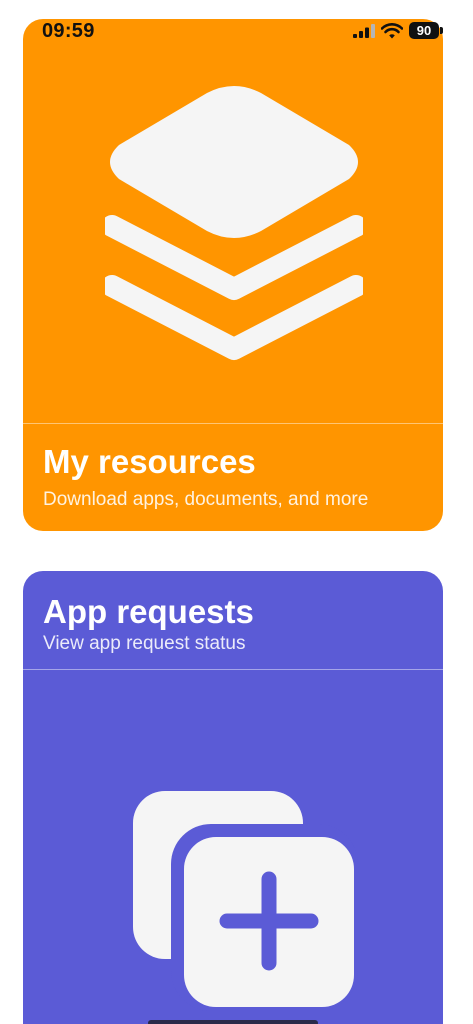  What do you see at coordinates (148, 611) in the screenshot?
I see `app-requests-title: App requests` at bounding box center [148, 611].